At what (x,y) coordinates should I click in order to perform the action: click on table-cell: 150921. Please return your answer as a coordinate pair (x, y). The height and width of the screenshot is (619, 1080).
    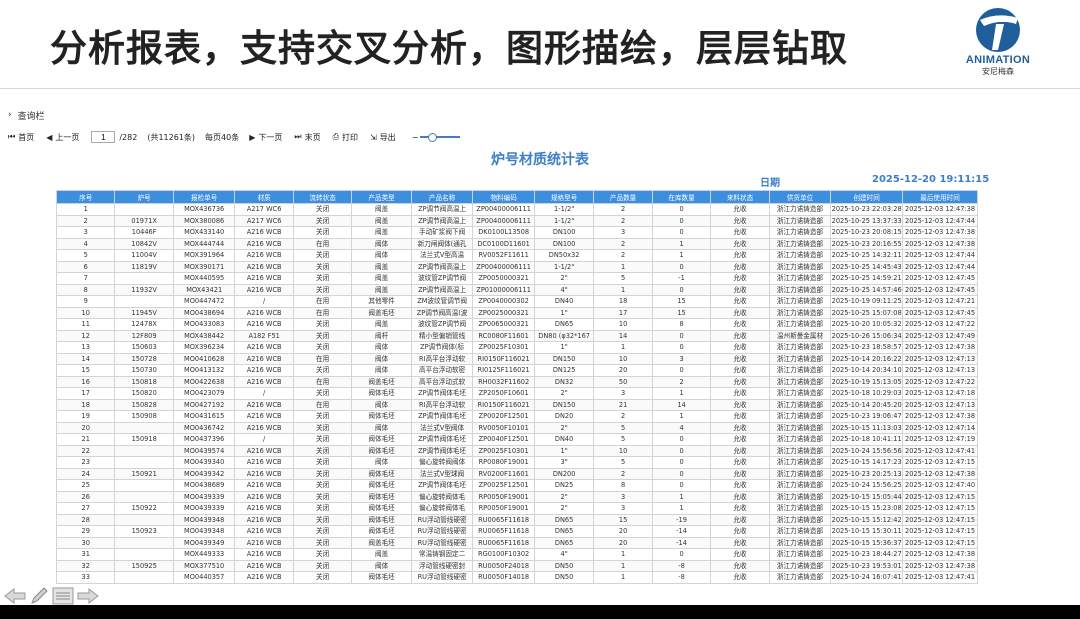
    Looking at the image, I should click on (144, 473).